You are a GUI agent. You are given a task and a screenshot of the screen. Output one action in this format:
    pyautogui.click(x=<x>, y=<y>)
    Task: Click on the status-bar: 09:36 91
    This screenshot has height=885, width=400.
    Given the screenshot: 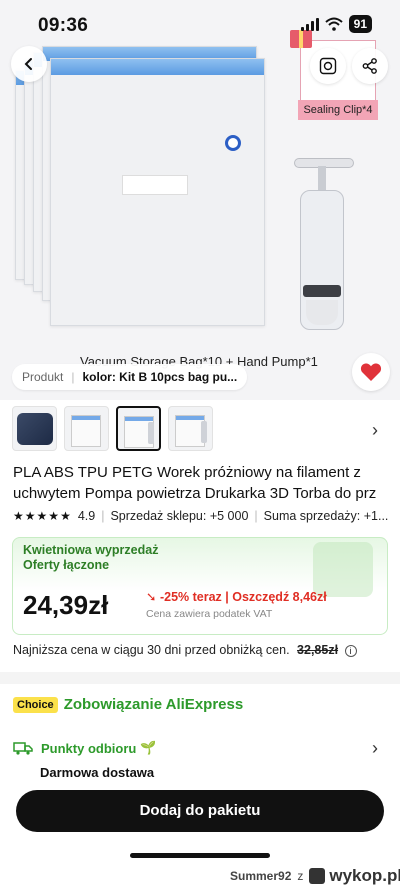 What is the action you would take?
    pyautogui.click(x=200, y=25)
    